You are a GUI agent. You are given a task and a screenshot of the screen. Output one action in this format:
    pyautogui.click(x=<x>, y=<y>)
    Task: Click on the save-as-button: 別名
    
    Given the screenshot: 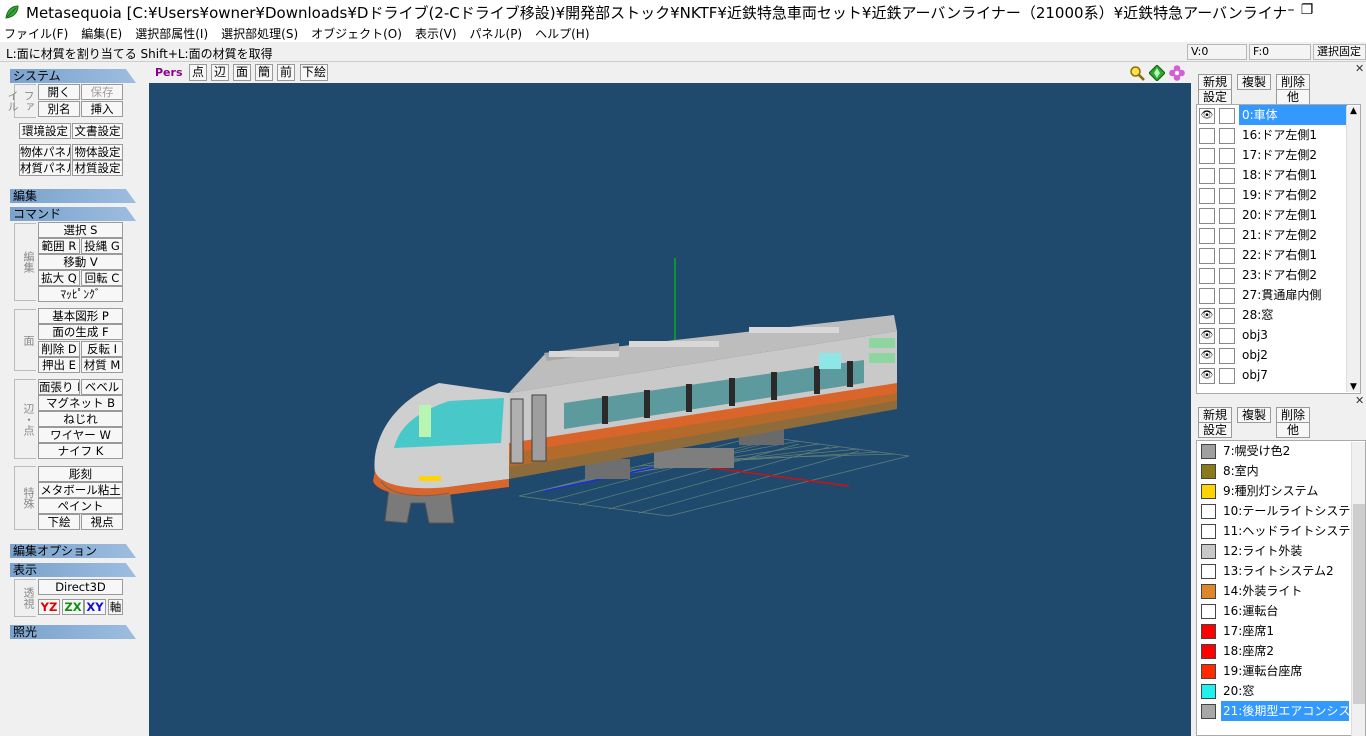 What is the action you would take?
    pyautogui.click(x=59, y=109)
    